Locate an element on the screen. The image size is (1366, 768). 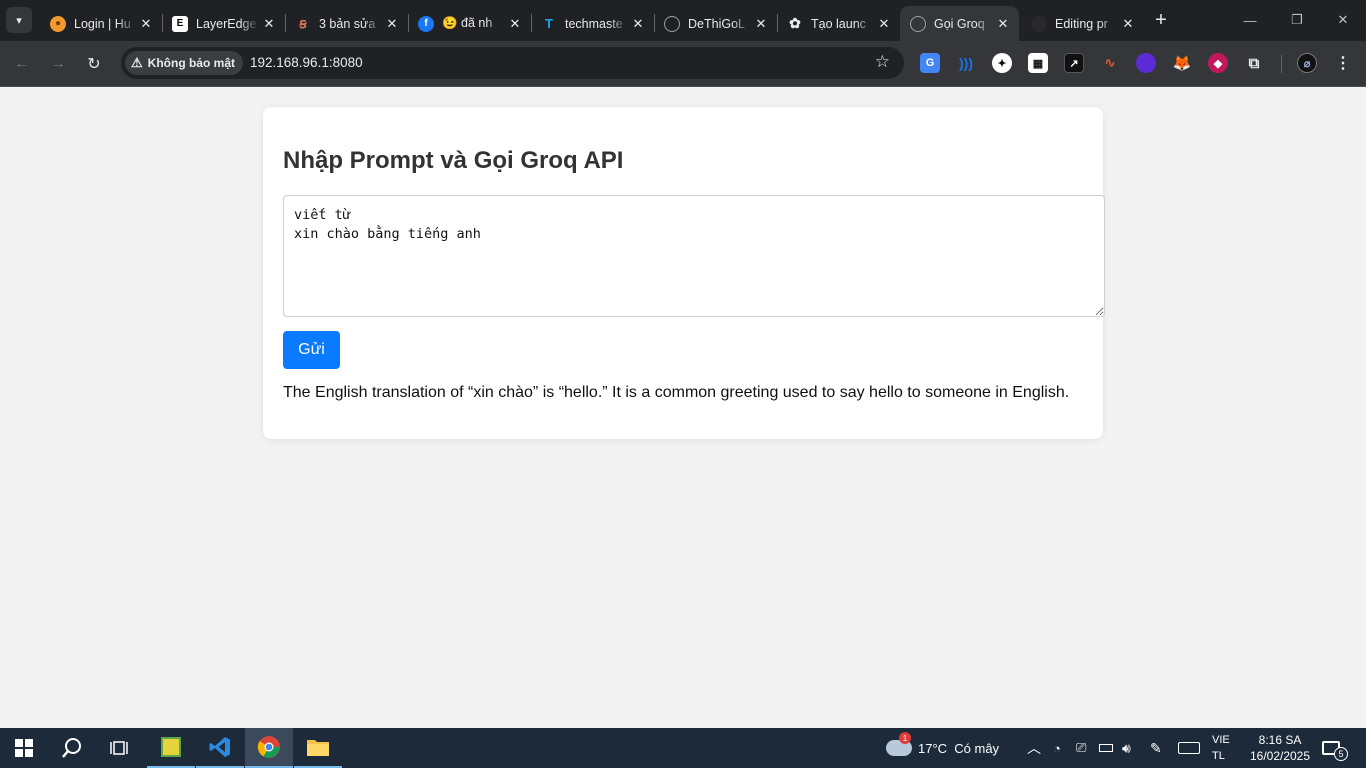
tab-title: LayerEdge is located at coordinates (226, 23).